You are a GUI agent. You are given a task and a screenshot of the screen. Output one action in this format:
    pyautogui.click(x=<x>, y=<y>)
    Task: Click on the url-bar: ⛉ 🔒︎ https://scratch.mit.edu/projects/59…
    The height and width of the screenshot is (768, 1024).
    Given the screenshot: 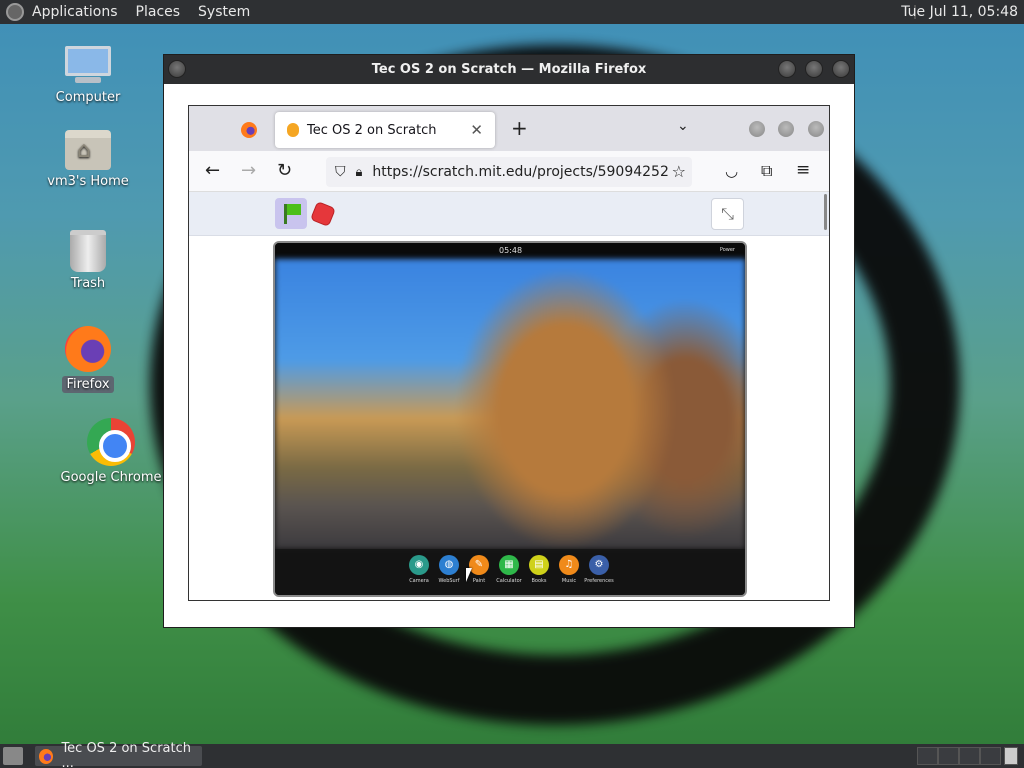 What is the action you would take?
    pyautogui.click(x=509, y=172)
    